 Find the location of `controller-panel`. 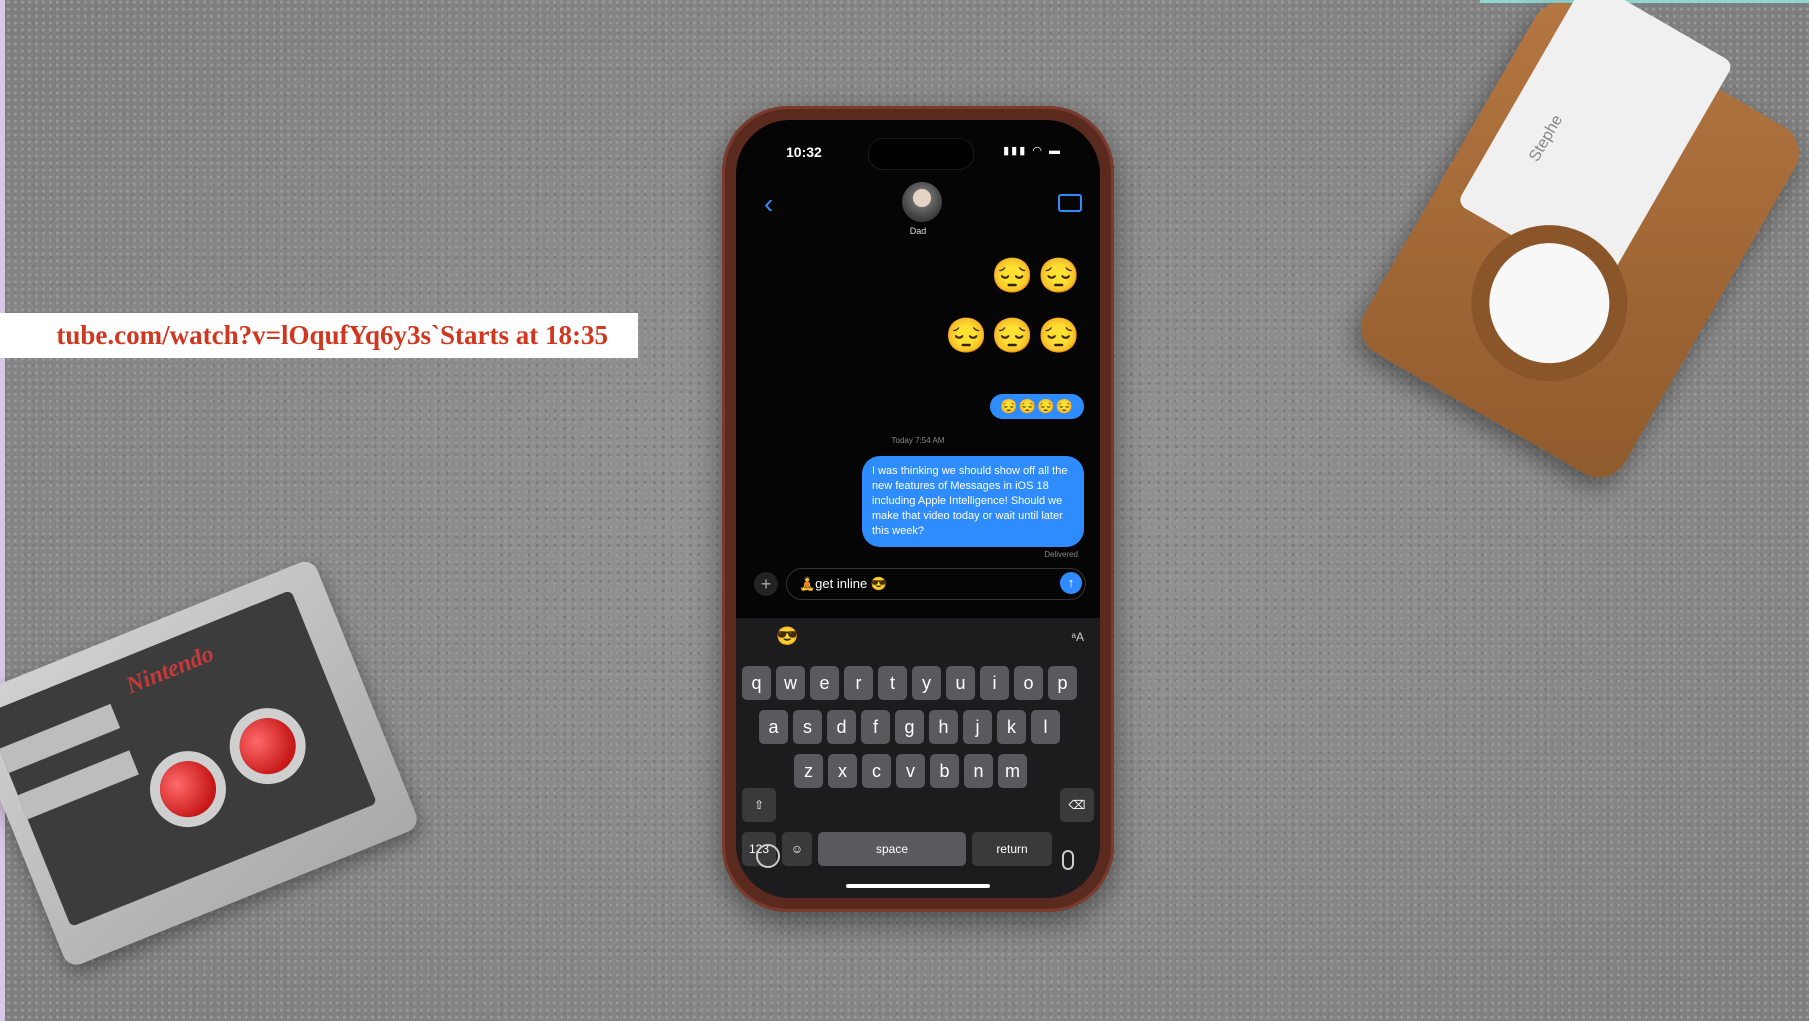

controller-panel is located at coordinates (189, 758).